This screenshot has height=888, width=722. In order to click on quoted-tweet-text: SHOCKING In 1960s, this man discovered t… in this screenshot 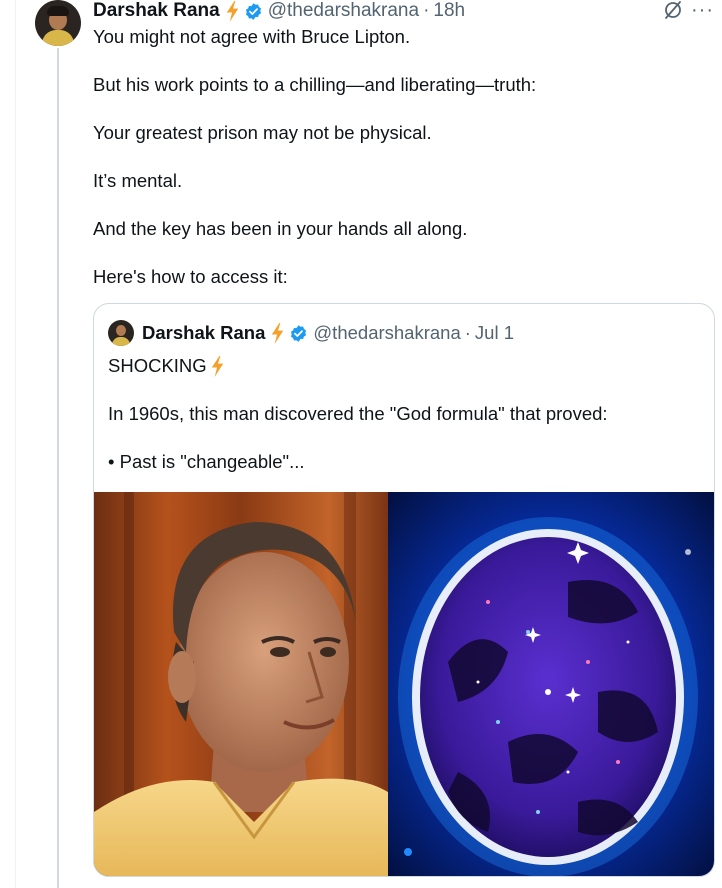, I will do `click(403, 426)`.